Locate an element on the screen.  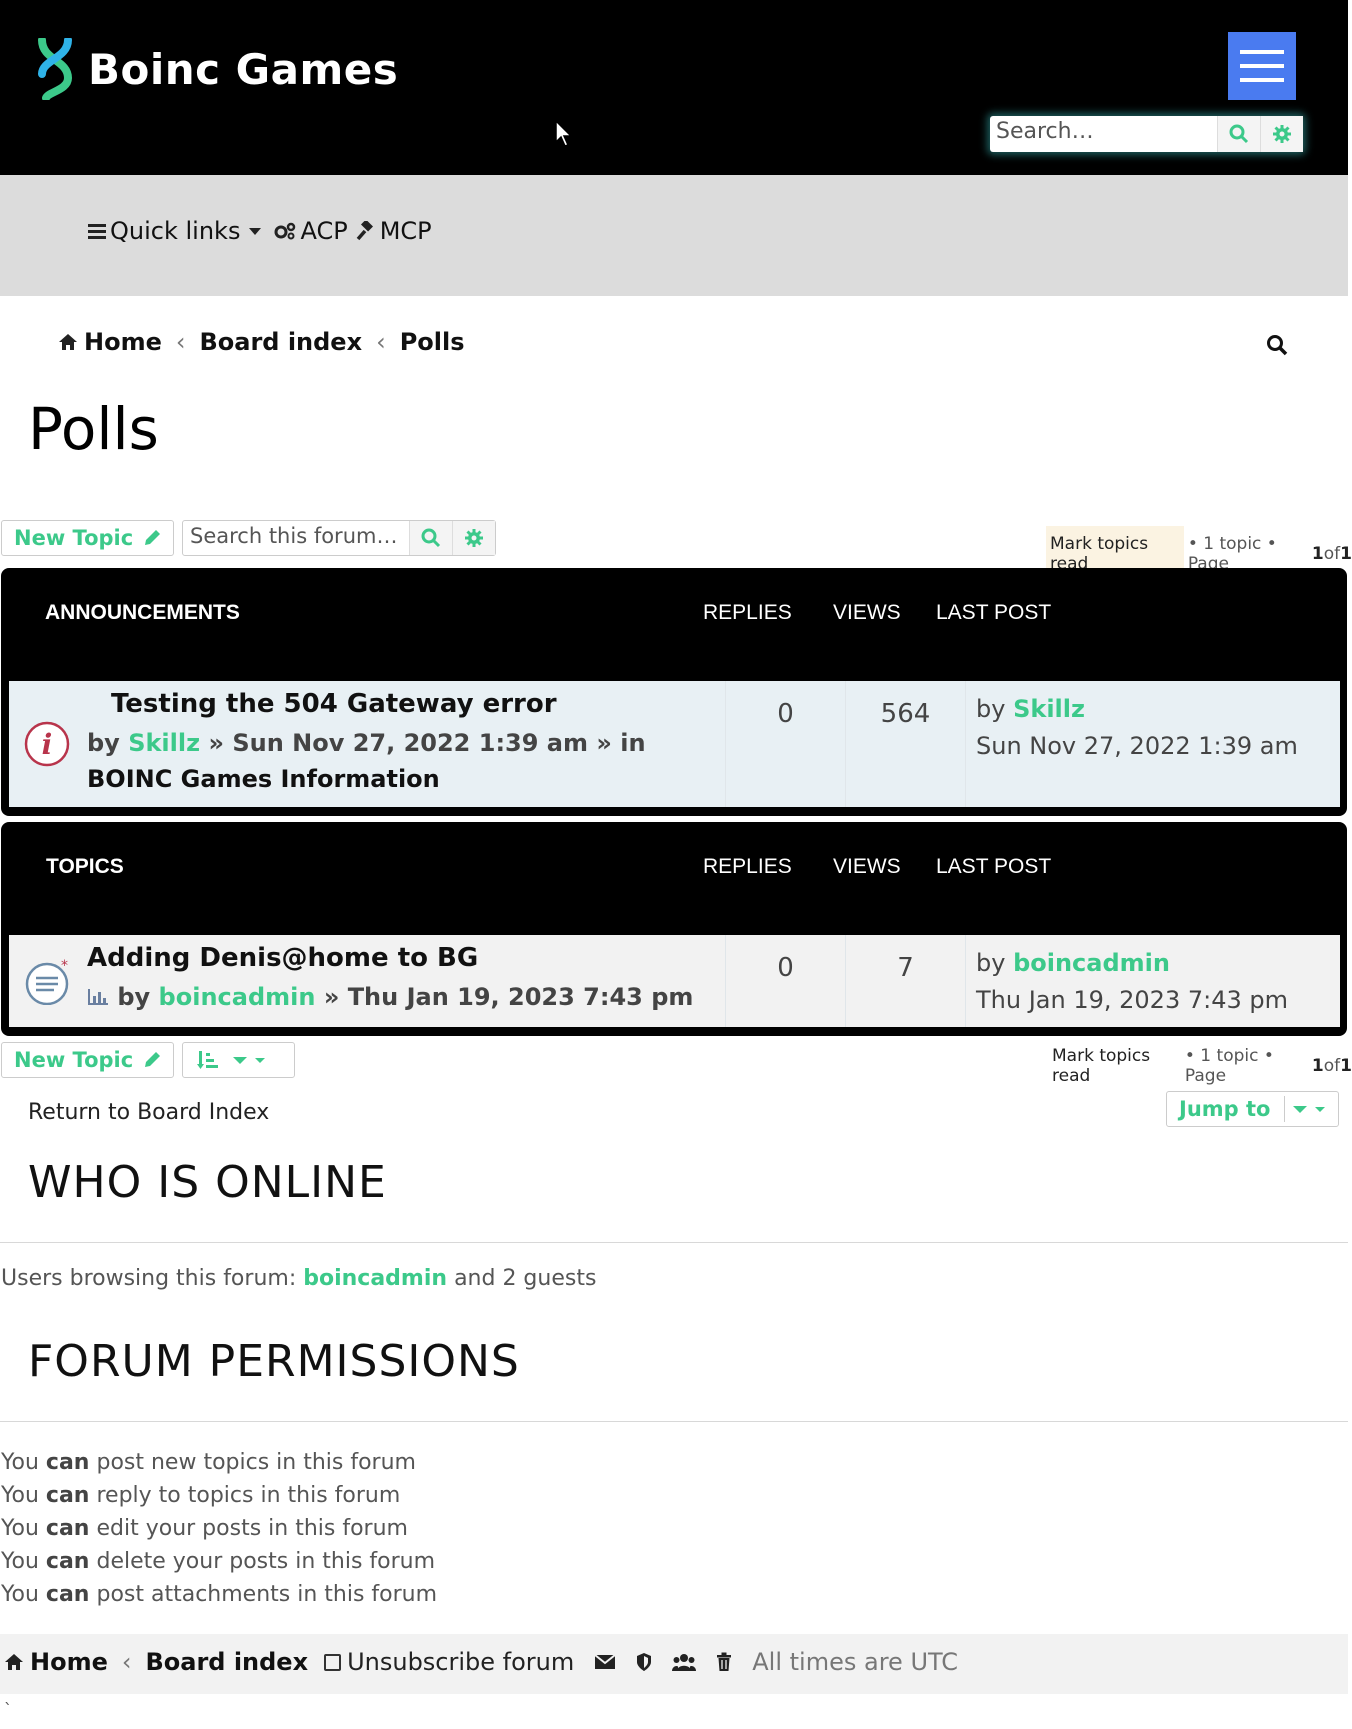
topic-last-user-link: boincadmin is located at coordinates (1091, 963).